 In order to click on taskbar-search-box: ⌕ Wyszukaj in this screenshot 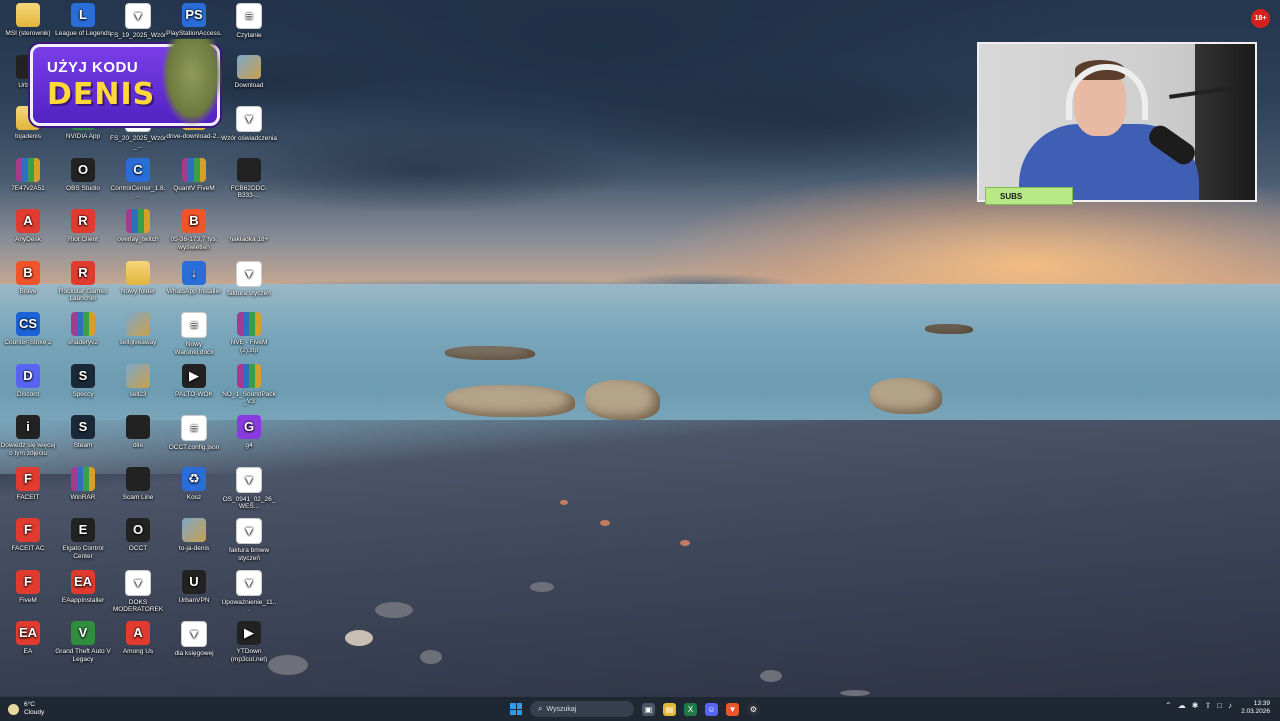, I will do `click(582, 709)`.